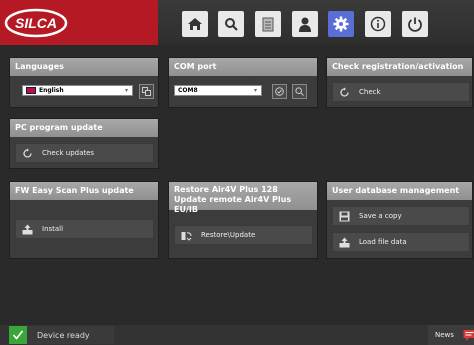  I want to click on document-icon, so click(268, 24).